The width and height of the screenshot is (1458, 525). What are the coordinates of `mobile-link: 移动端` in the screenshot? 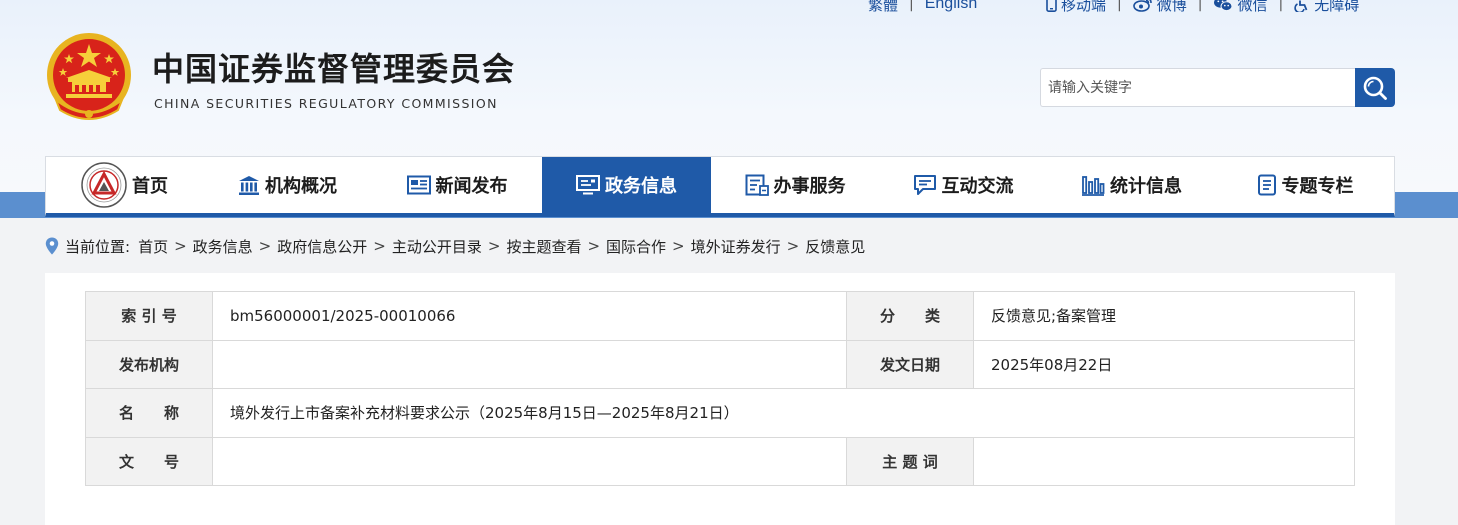 It's located at (1076, 7).